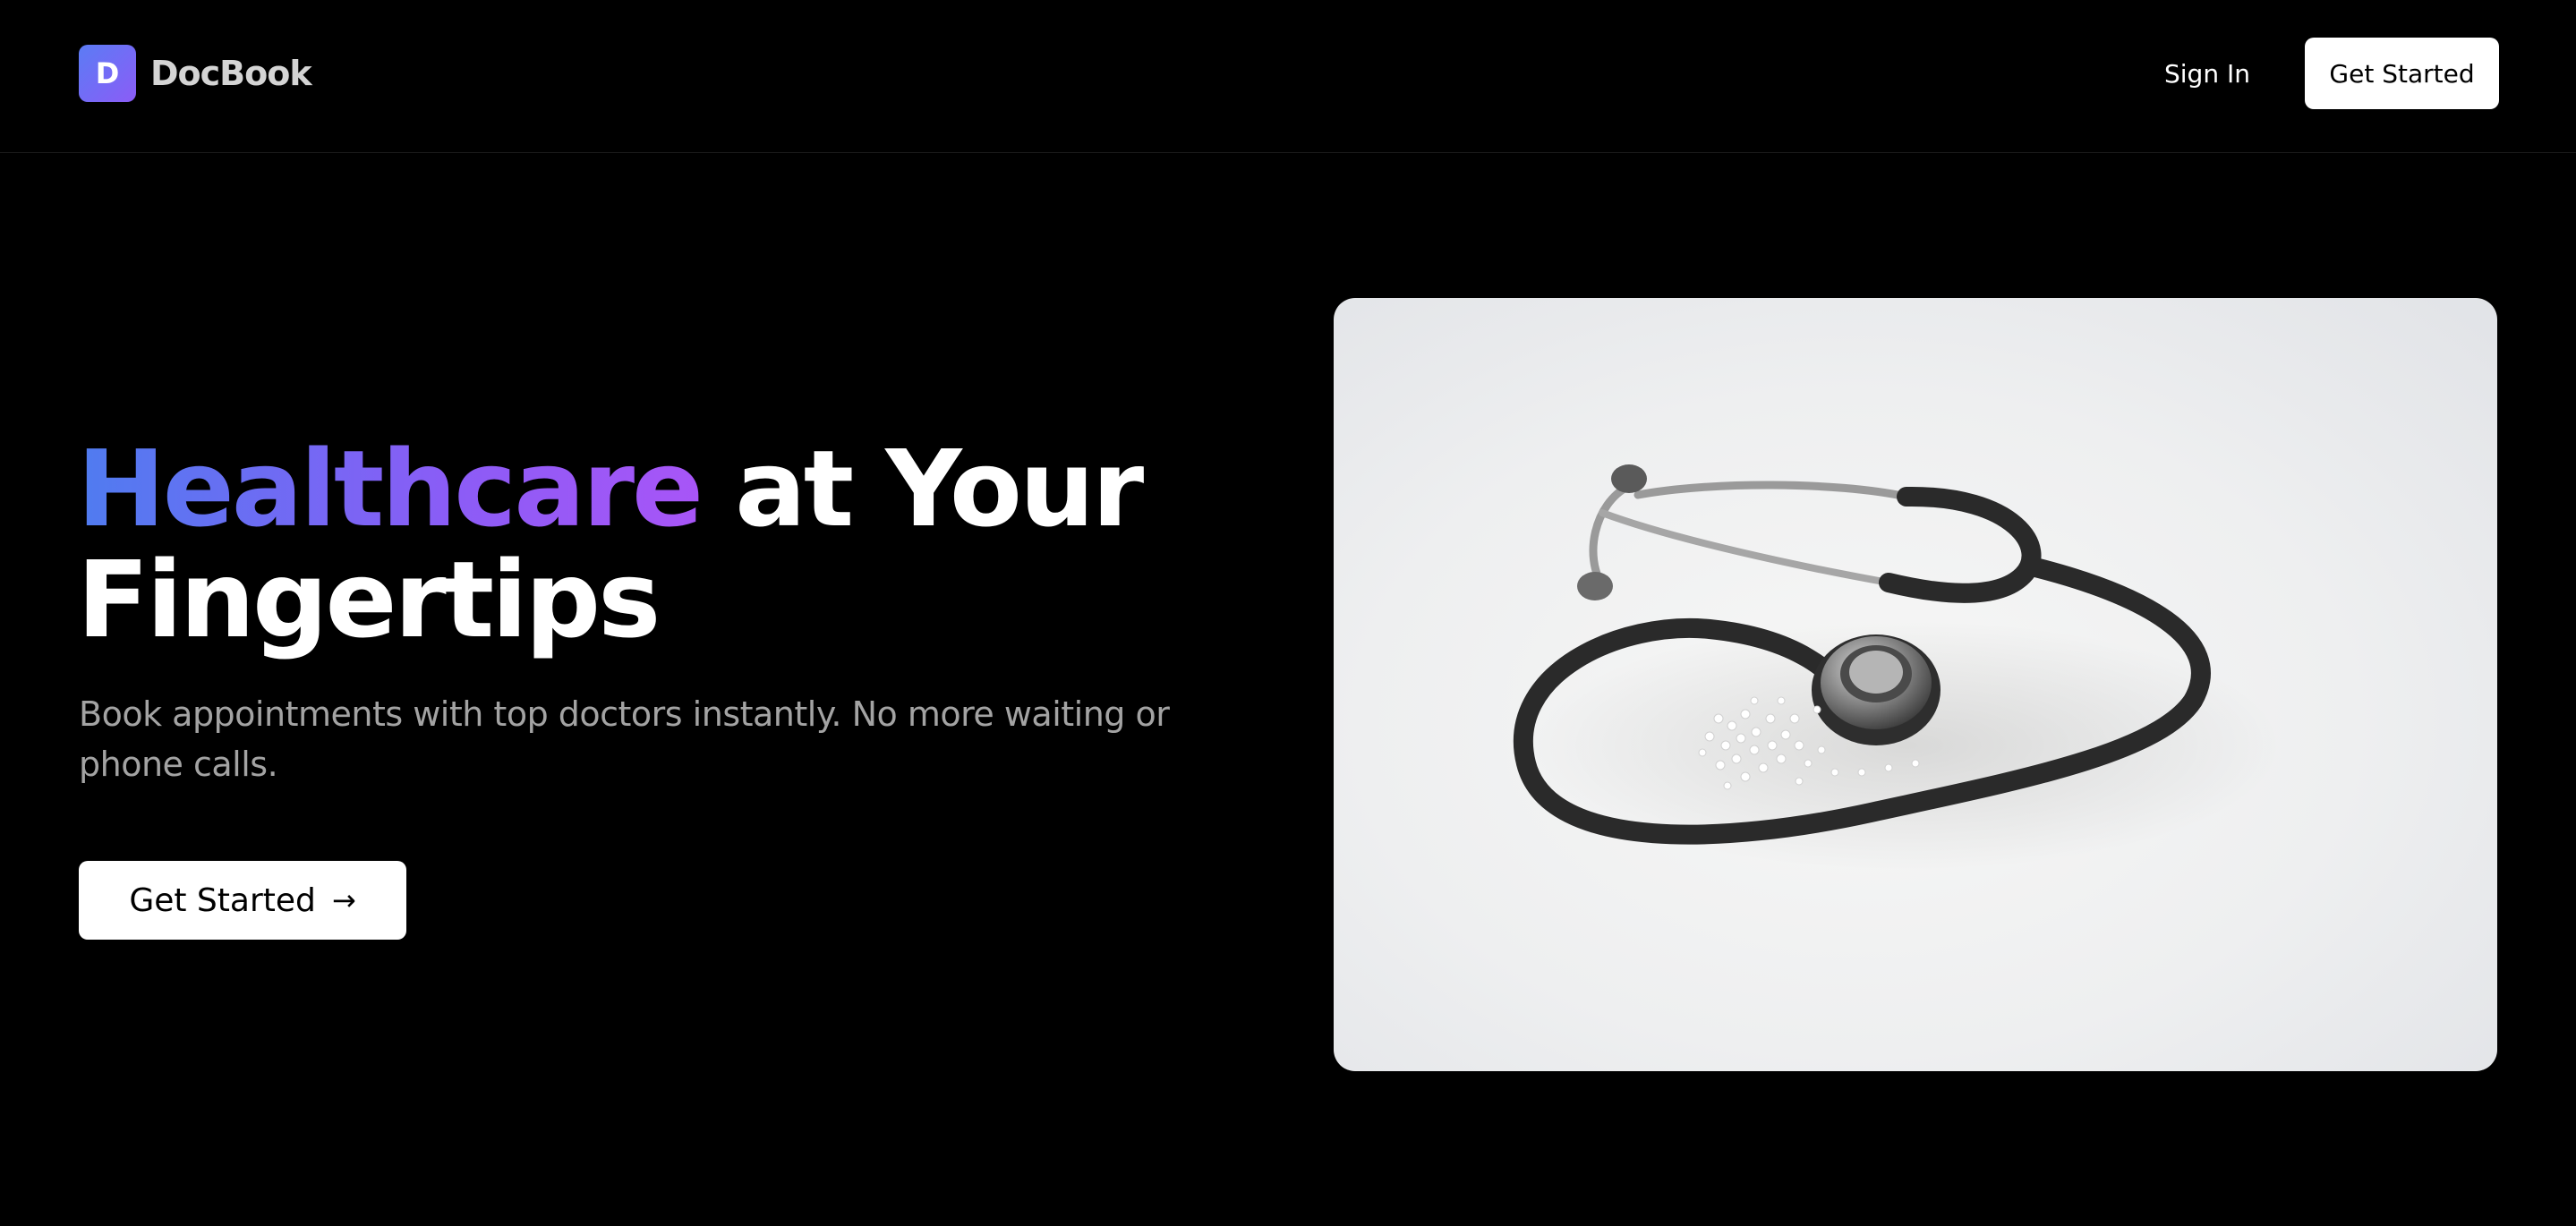 Image resolution: width=2576 pixels, height=1226 pixels. What do you see at coordinates (390, 488) in the screenshot?
I see `hero-title-highlight: Healthcare` at bounding box center [390, 488].